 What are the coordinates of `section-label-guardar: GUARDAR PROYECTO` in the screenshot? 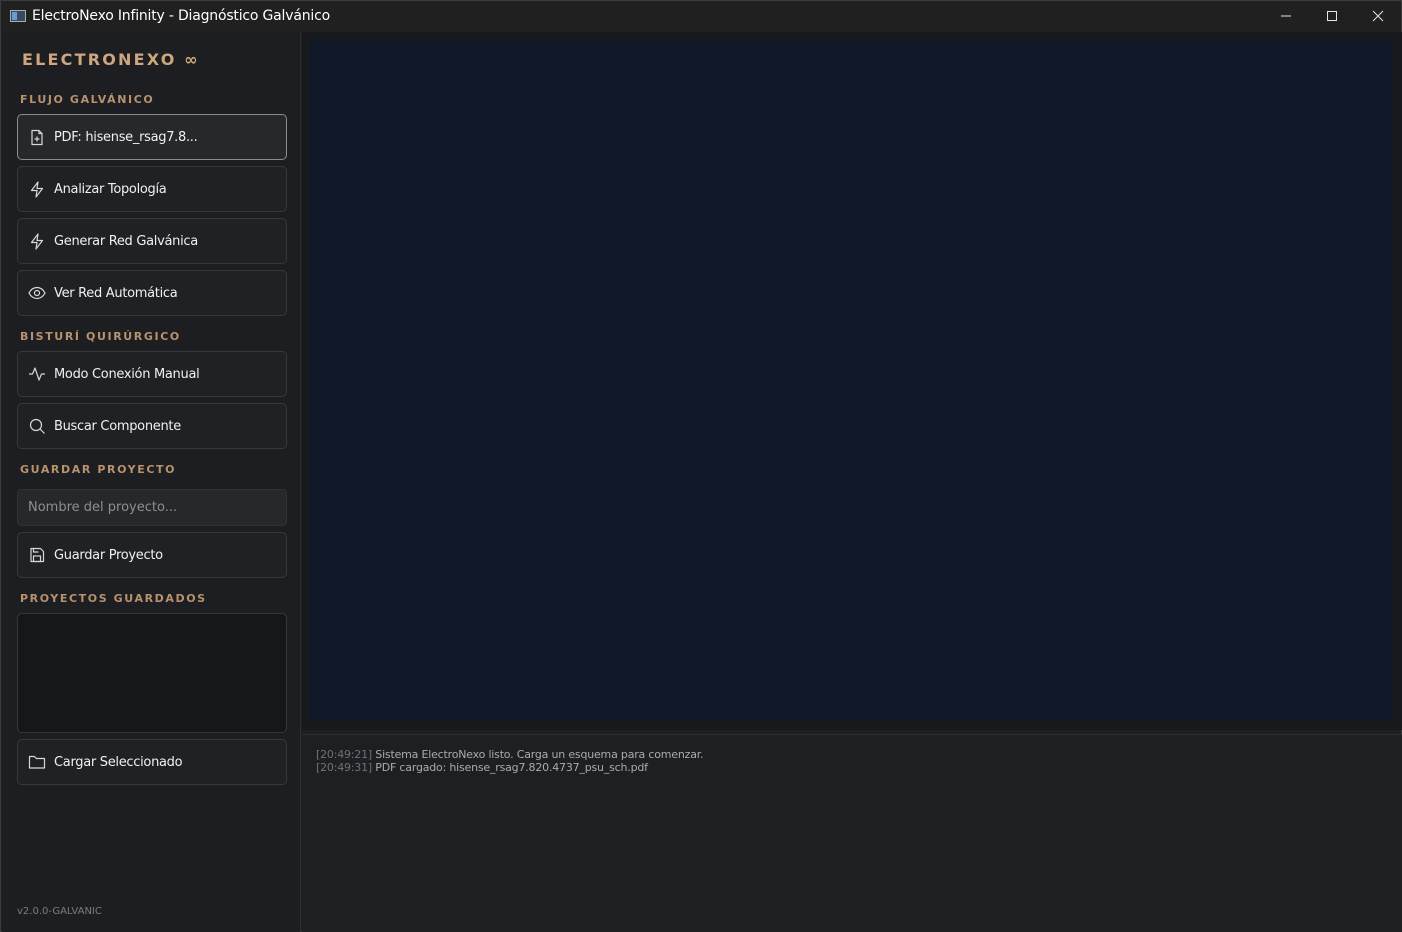 It's located at (98, 469).